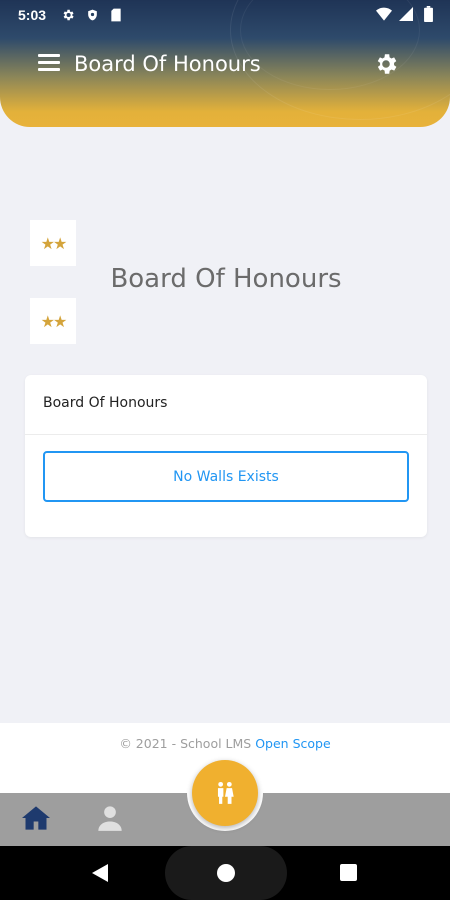  What do you see at coordinates (225, 793) in the screenshot?
I see `parents-icon` at bounding box center [225, 793].